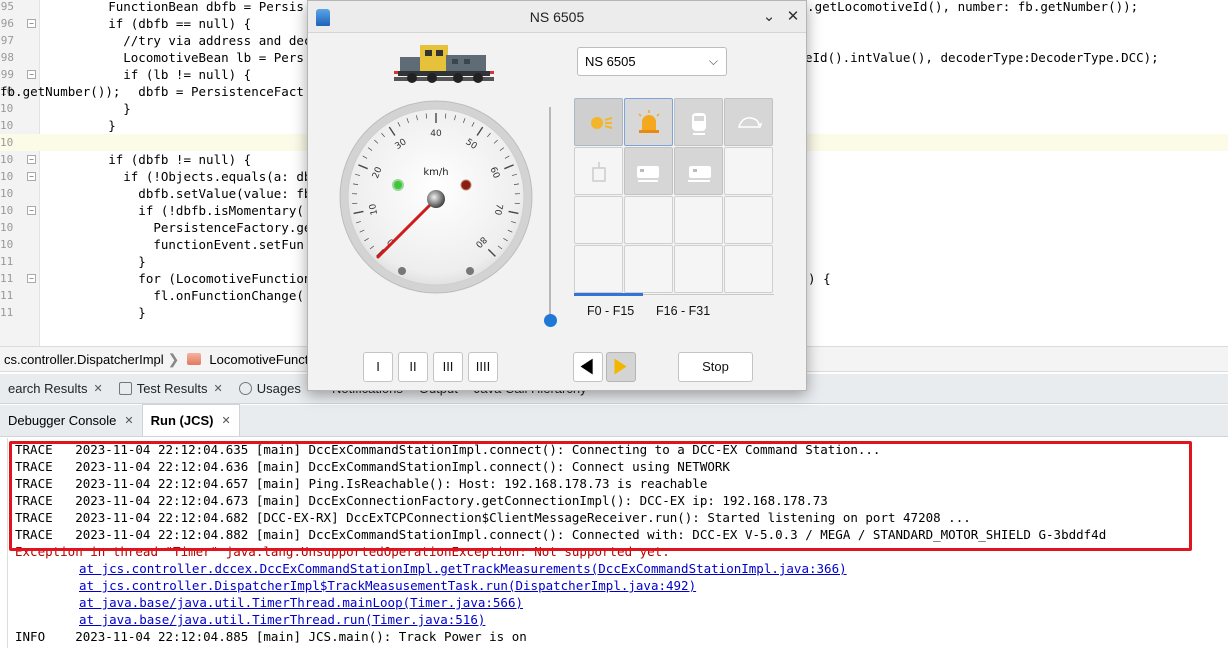  What do you see at coordinates (173, 358) in the screenshot?
I see `chevron-right-icon: ❯` at bounding box center [173, 358].